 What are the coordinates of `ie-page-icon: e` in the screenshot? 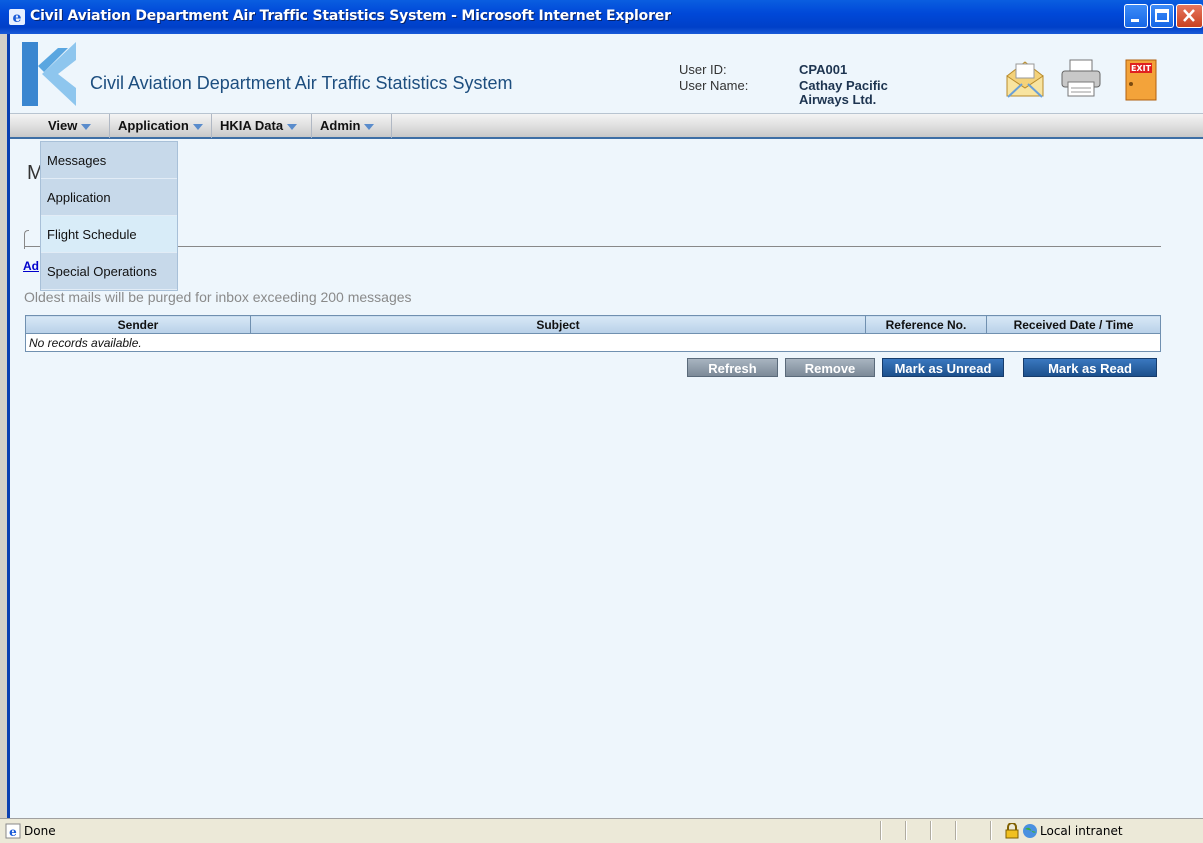 It's located at (13, 831).